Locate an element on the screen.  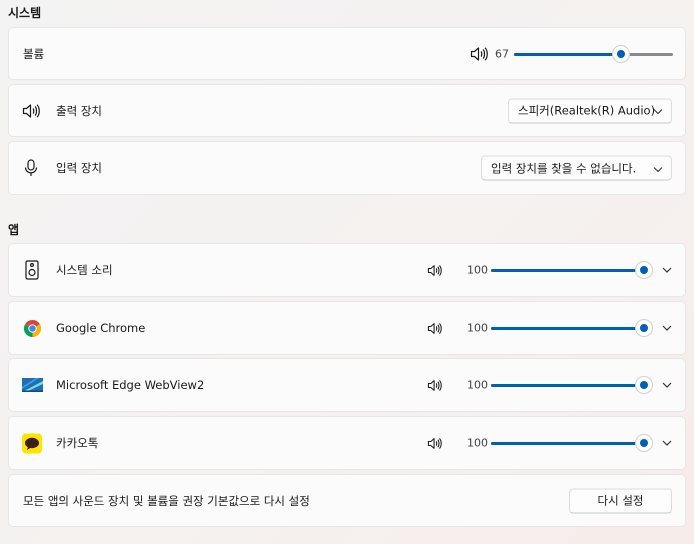
app-row-chrome: Google Chrome 100 is located at coordinates (347, 328).